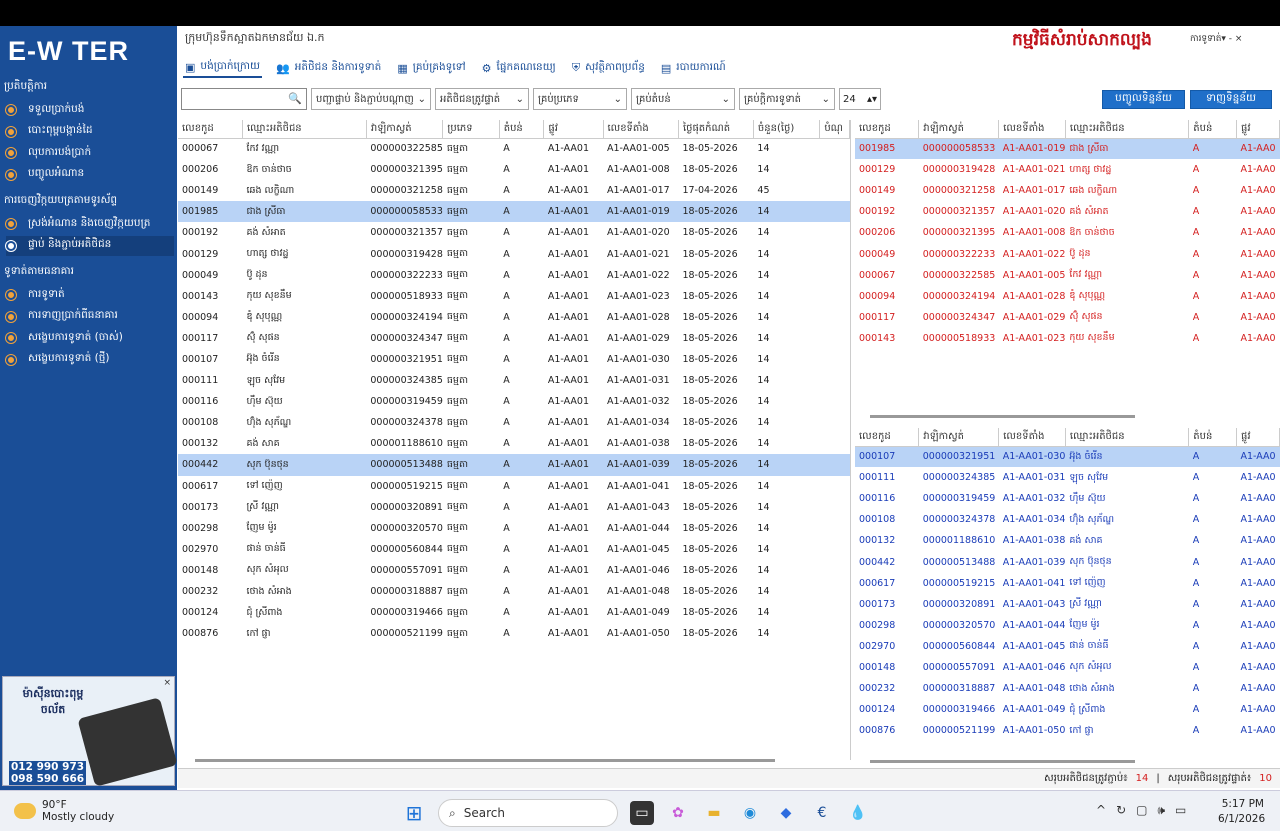 This screenshot has width=1280, height=831. I want to click on volume-icon: 🕪, so click(1161, 810).